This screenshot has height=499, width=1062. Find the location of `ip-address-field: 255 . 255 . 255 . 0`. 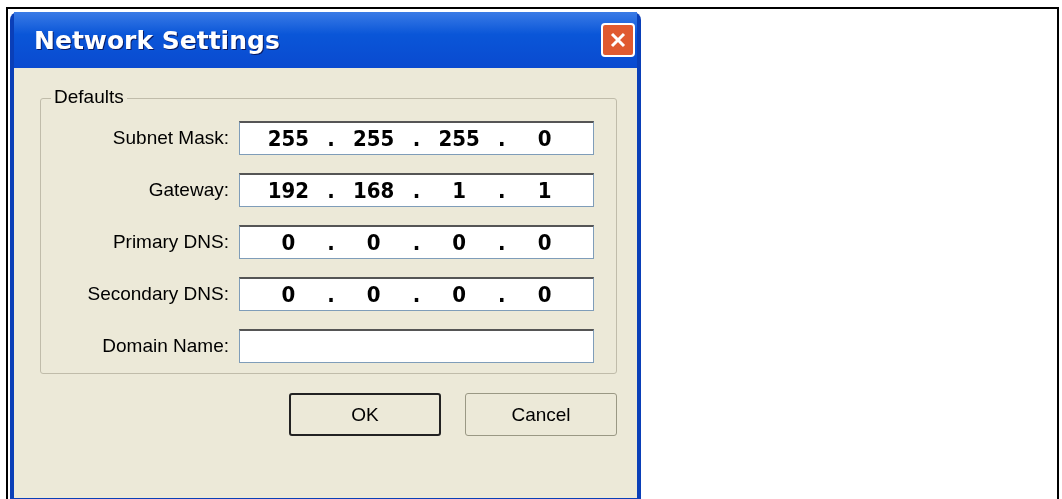

ip-address-field: 255 . 255 . 255 . 0 is located at coordinates (416, 138).